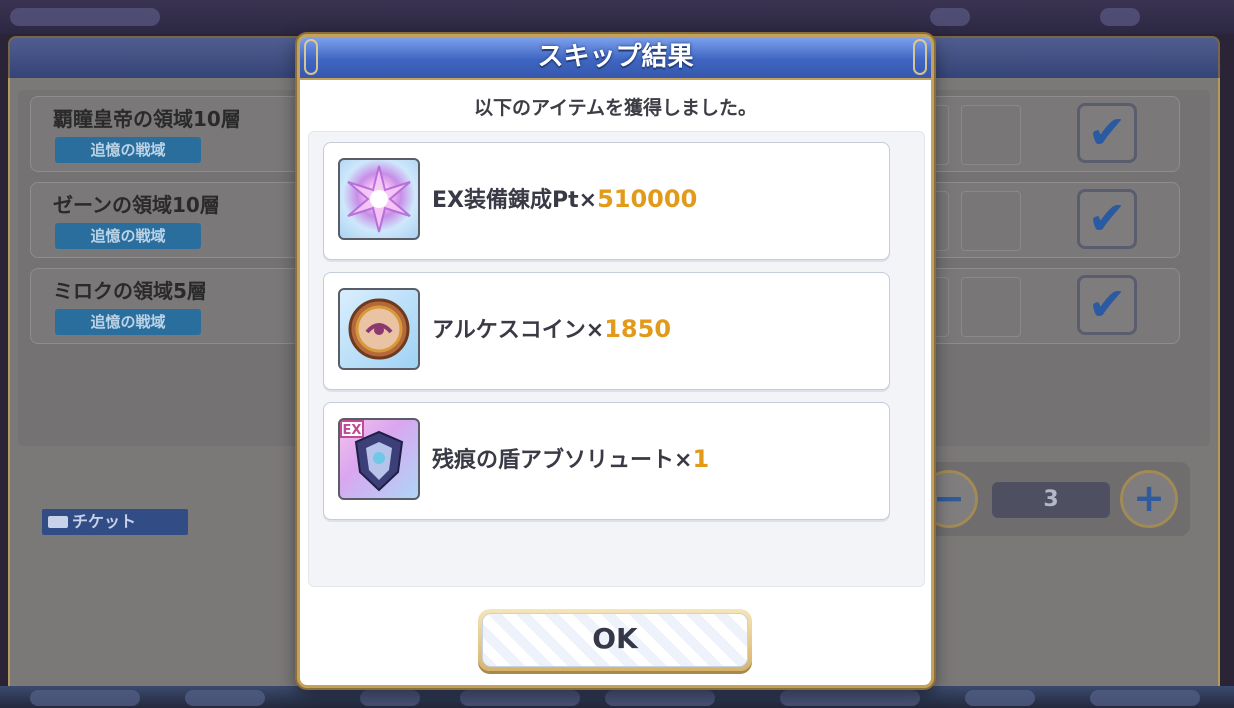 This screenshot has width=1234, height=708. Describe the element at coordinates (379, 329) in the screenshot. I see `arkes-coin-icon` at that location.